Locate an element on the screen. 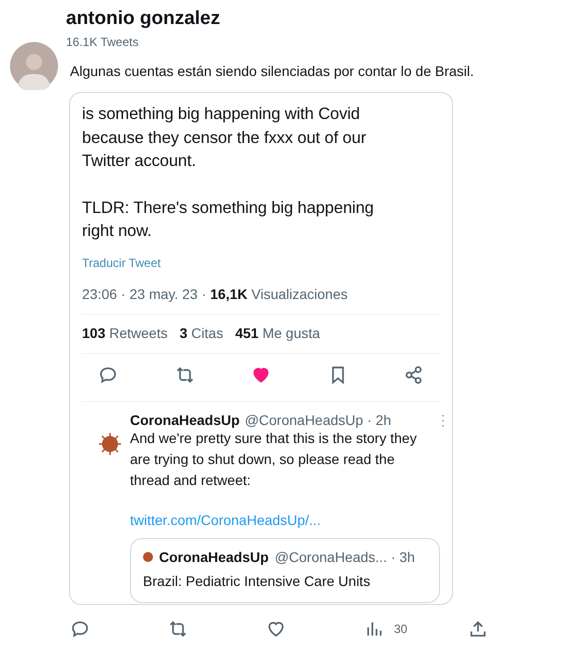  tweet-timestamp: 23:06 · 23 may. 23 · 16,1K Visualizaciones is located at coordinates (215, 294).